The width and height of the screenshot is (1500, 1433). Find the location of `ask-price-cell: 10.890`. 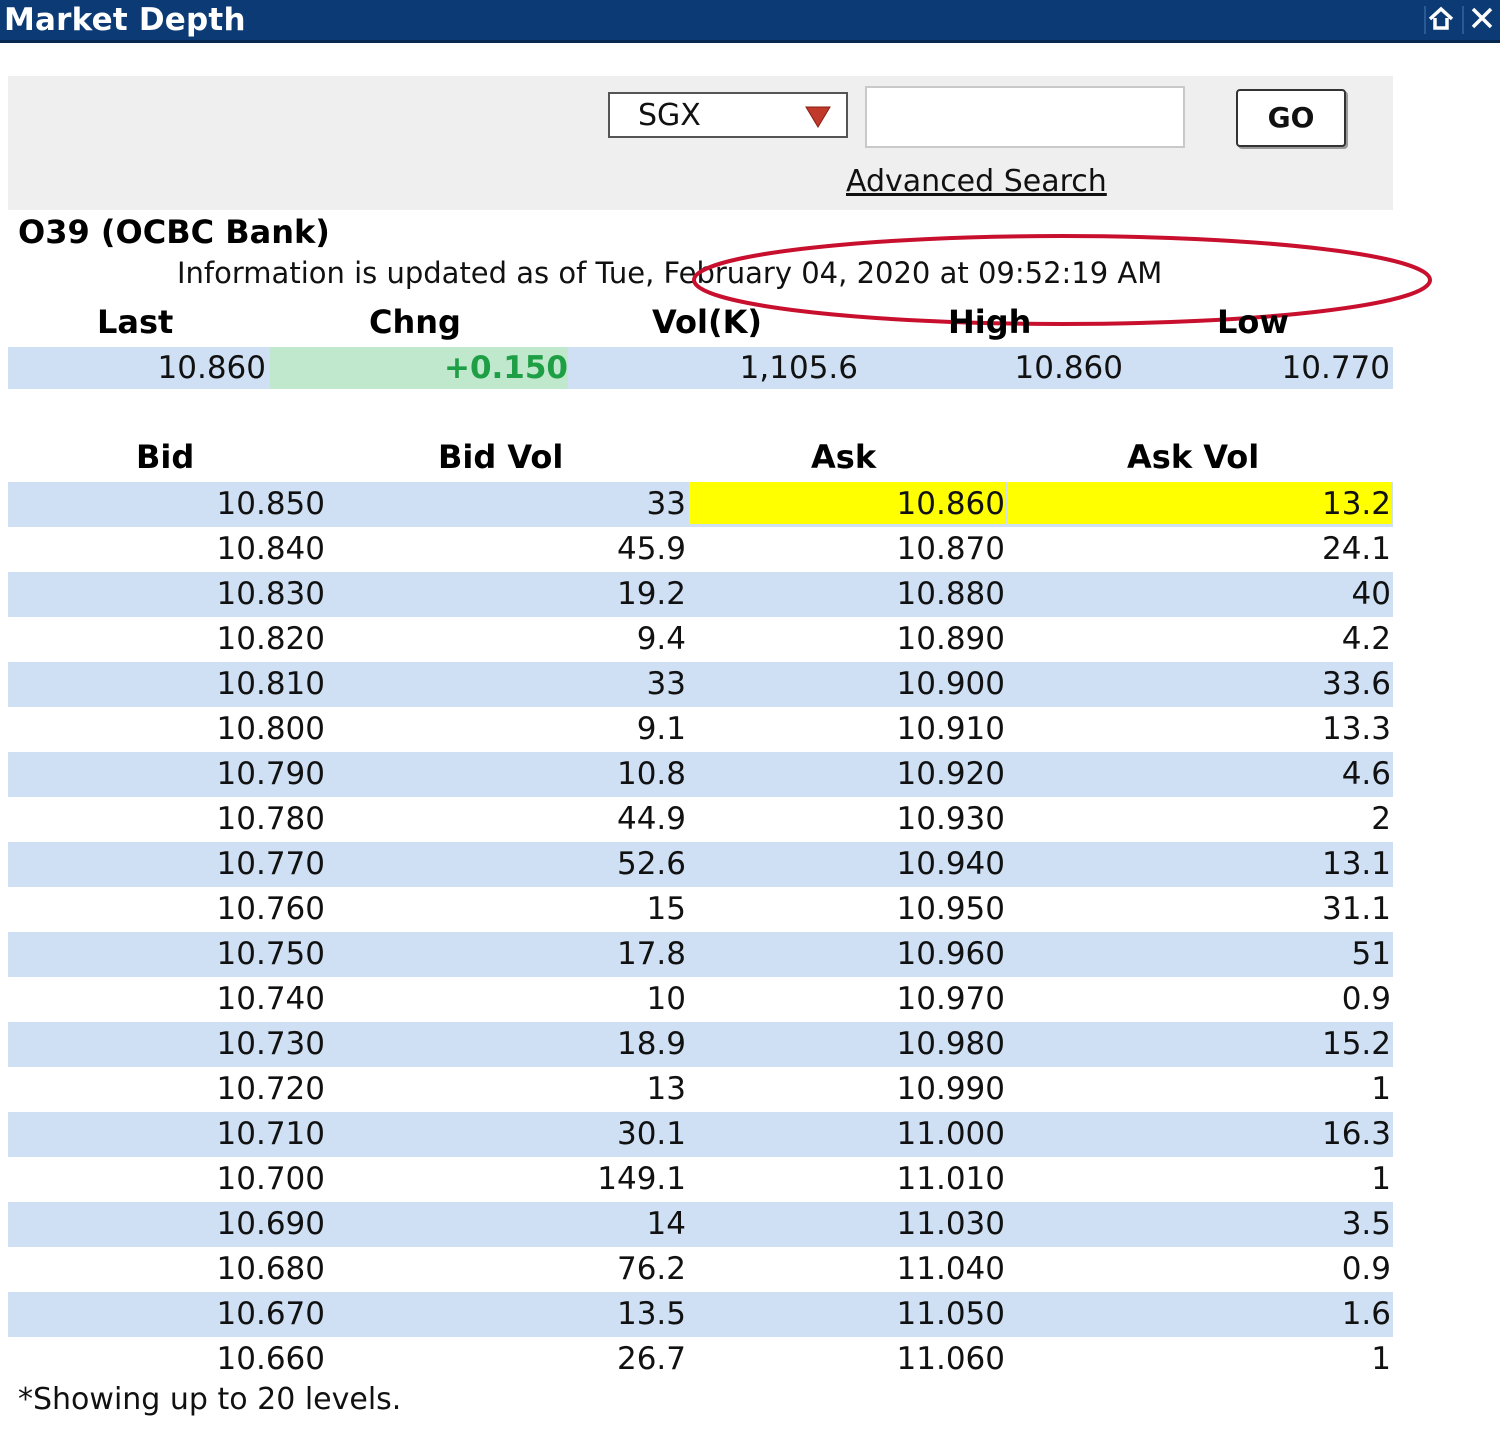

ask-price-cell: 10.890 is located at coordinates (950, 639).